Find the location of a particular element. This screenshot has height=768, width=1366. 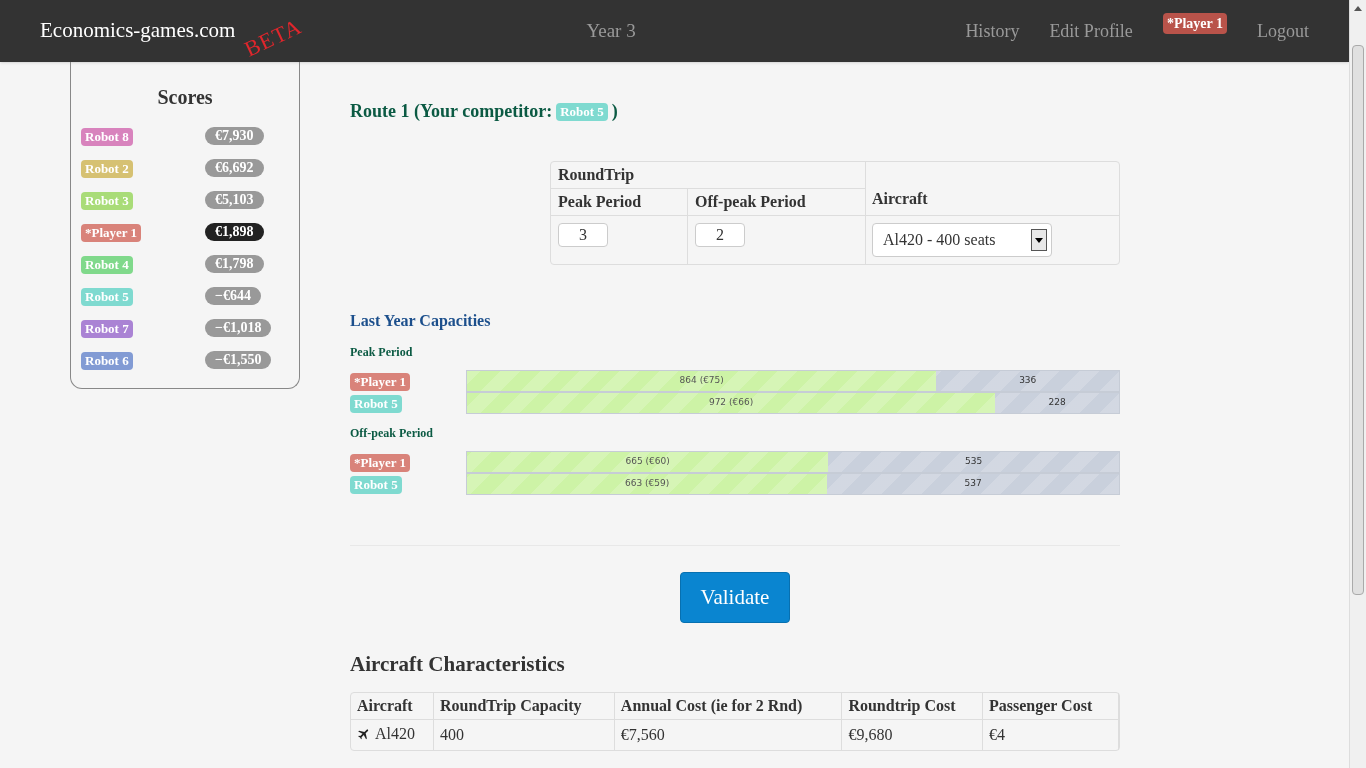

table-header: Off-peak Period is located at coordinates (777, 202).